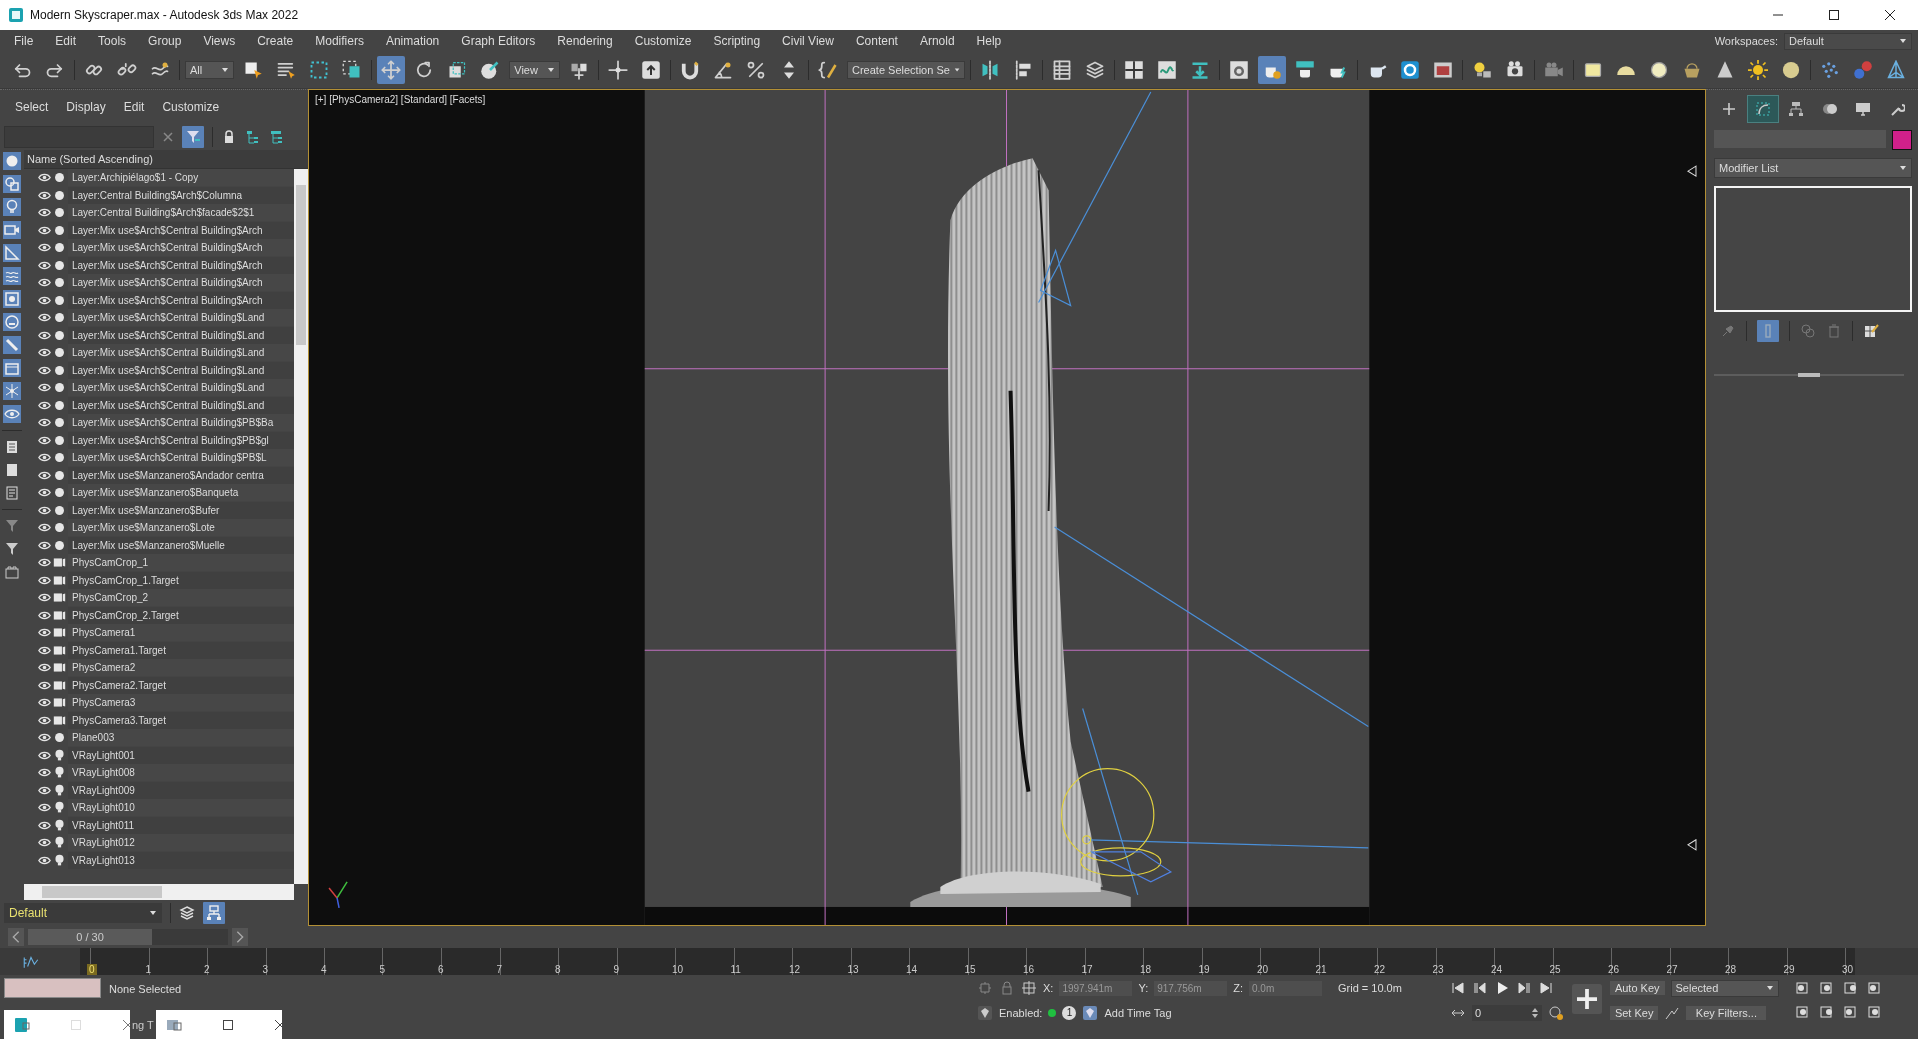  I want to click on workspaces-label: Workspaces:, so click(1746, 41).